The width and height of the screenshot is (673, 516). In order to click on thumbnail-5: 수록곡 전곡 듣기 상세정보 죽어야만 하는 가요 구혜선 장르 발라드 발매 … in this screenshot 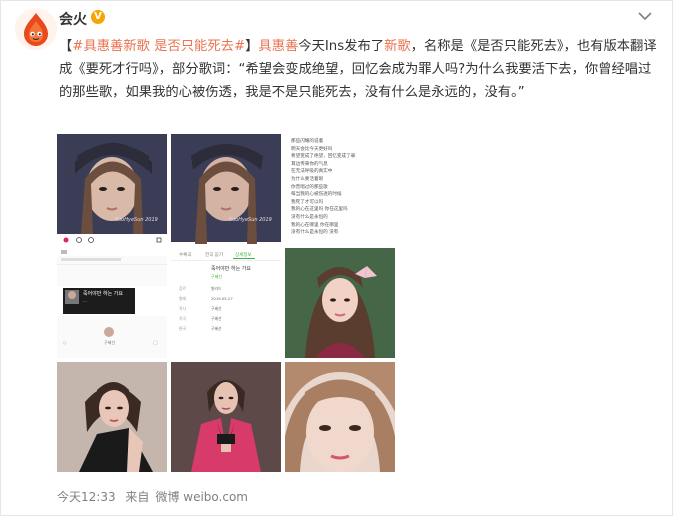, I will do `click(226, 303)`.